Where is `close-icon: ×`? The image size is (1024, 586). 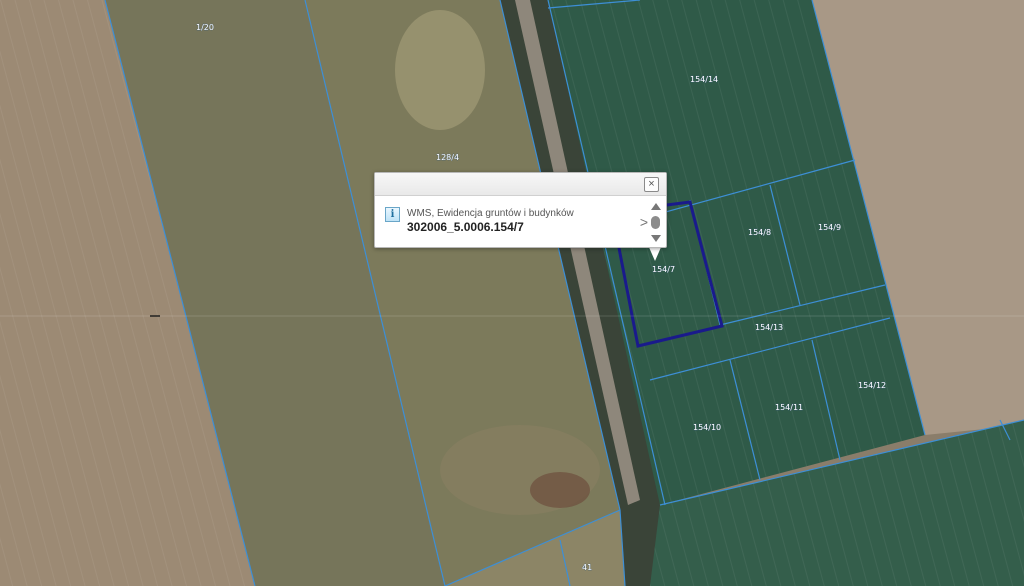
close-icon: × is located at coordinates (651, 184).